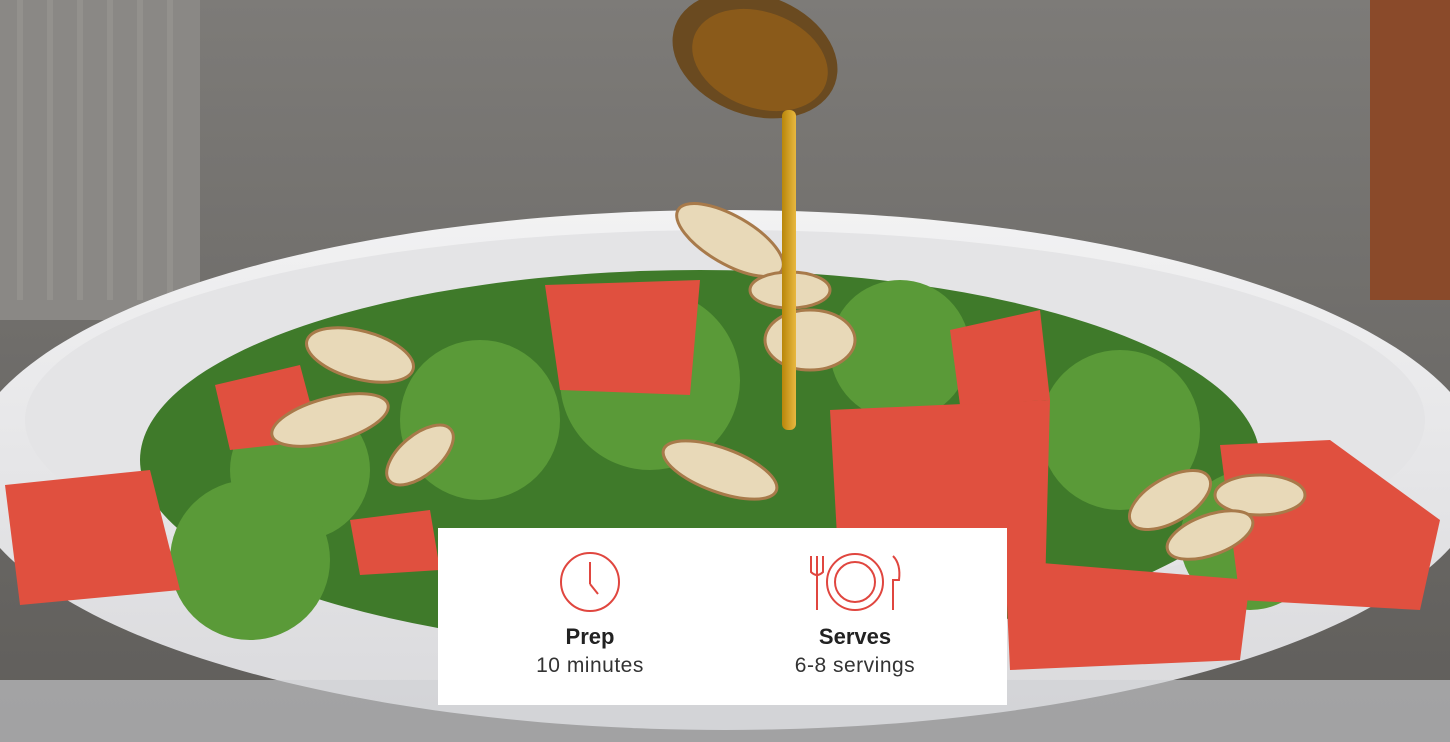 The image size is (1450, 742). I want to click on prep-info: Prep 10 minutes, so click(590, 616).